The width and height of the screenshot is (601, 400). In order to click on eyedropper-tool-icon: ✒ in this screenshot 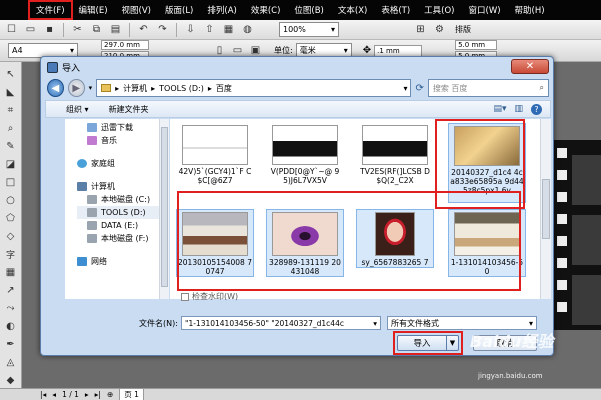, I will do `click(11, 344)`.